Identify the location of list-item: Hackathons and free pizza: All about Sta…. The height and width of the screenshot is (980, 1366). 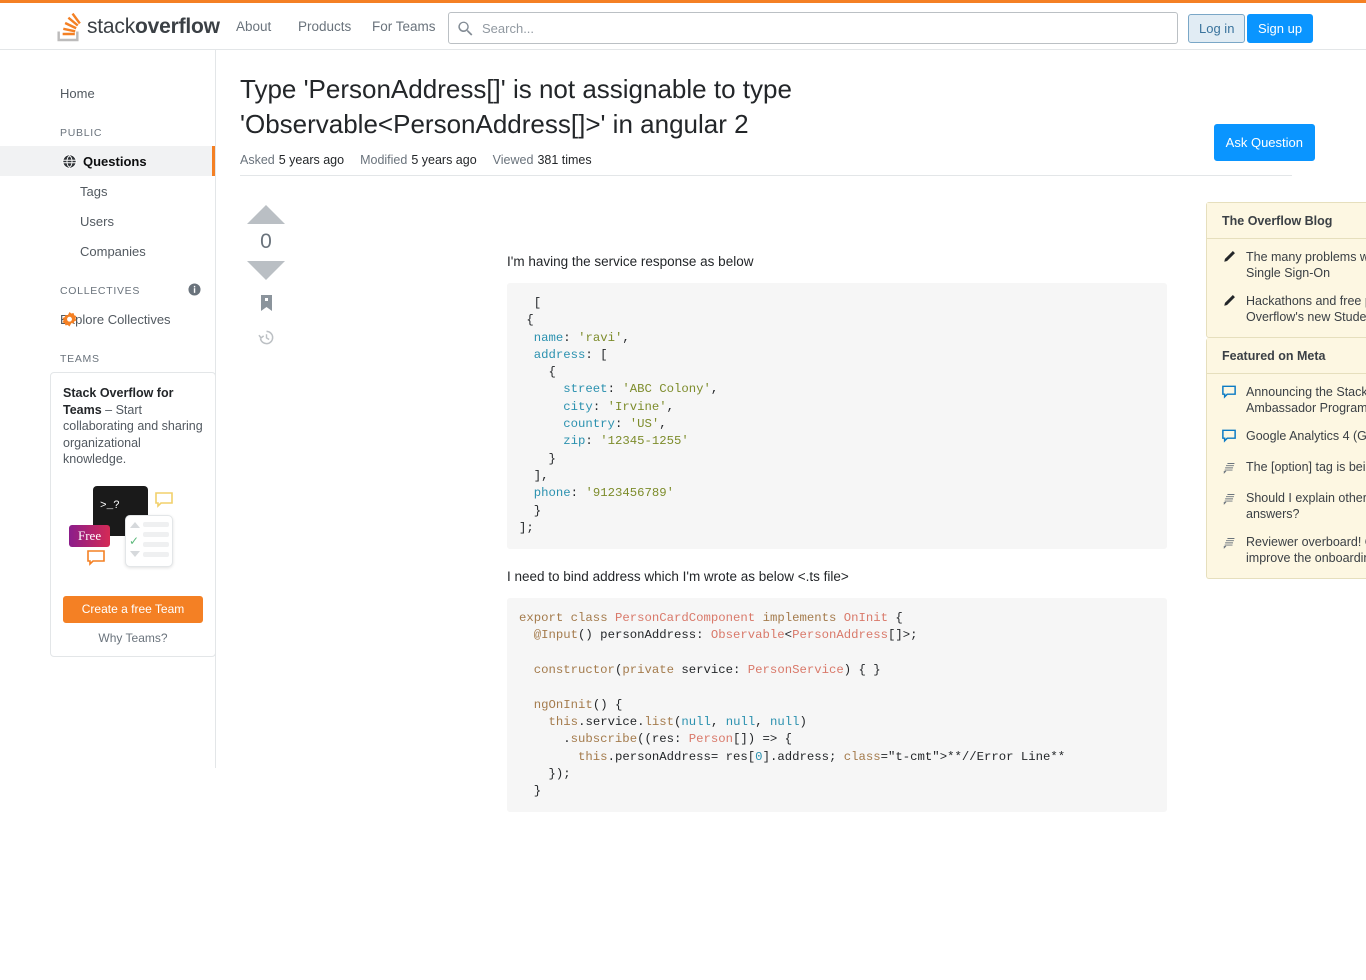
(1294, 309).